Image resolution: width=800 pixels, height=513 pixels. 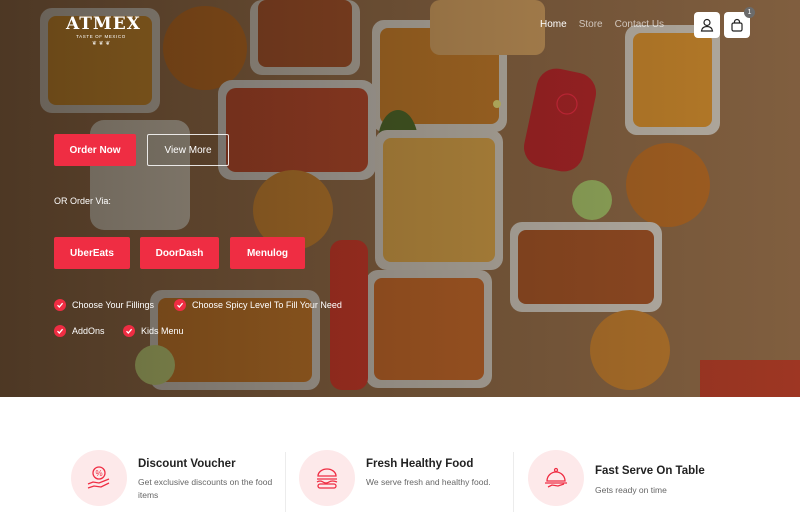 I want to click on view-more-button: View More, so click(x=188, y=150).